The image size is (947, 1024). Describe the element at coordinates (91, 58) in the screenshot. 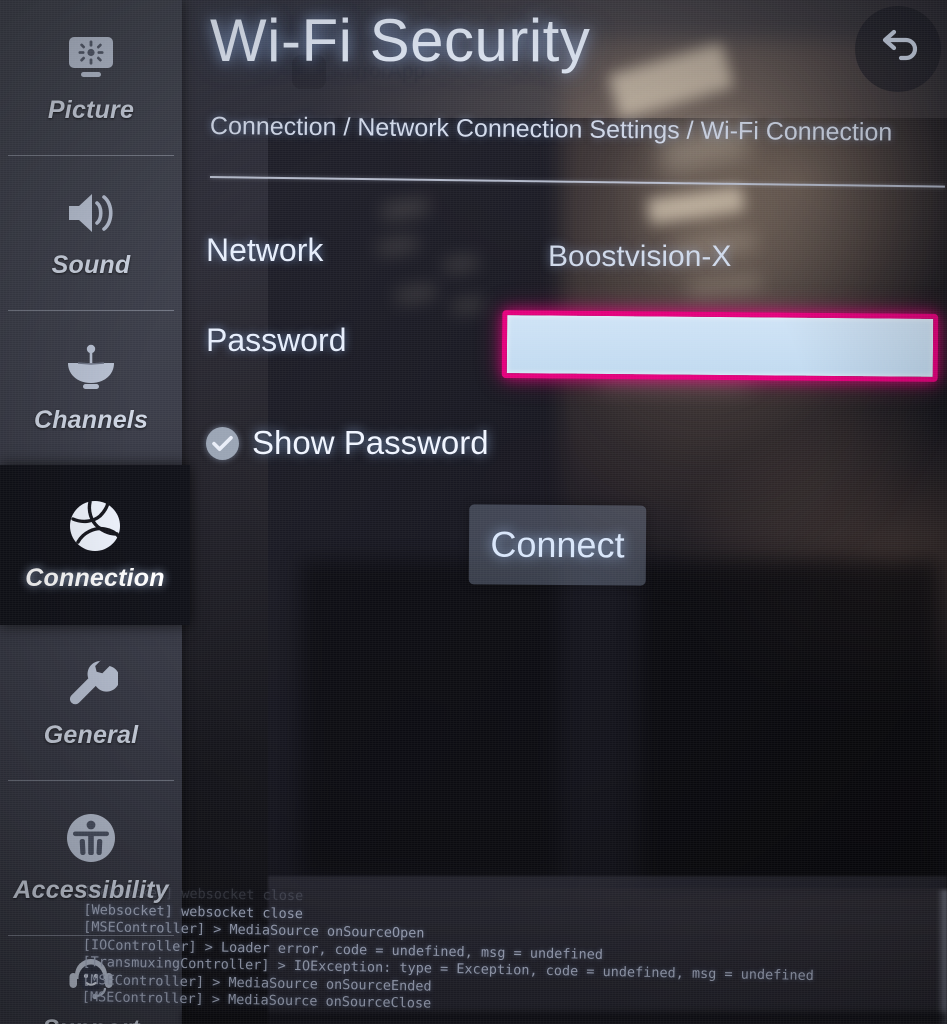

I see `picture-icon` at that location.